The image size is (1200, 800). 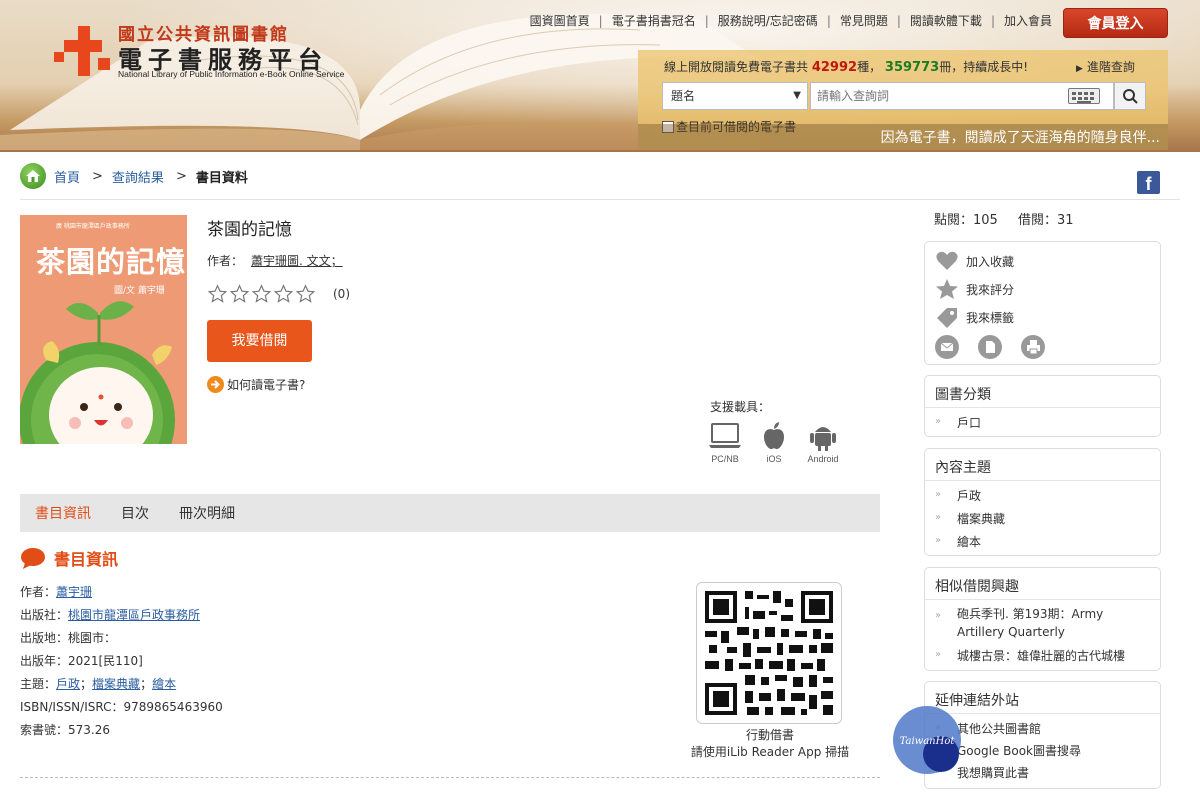 I want to click on play-arrow-icon: ▶, so click(x=1079, y=69).